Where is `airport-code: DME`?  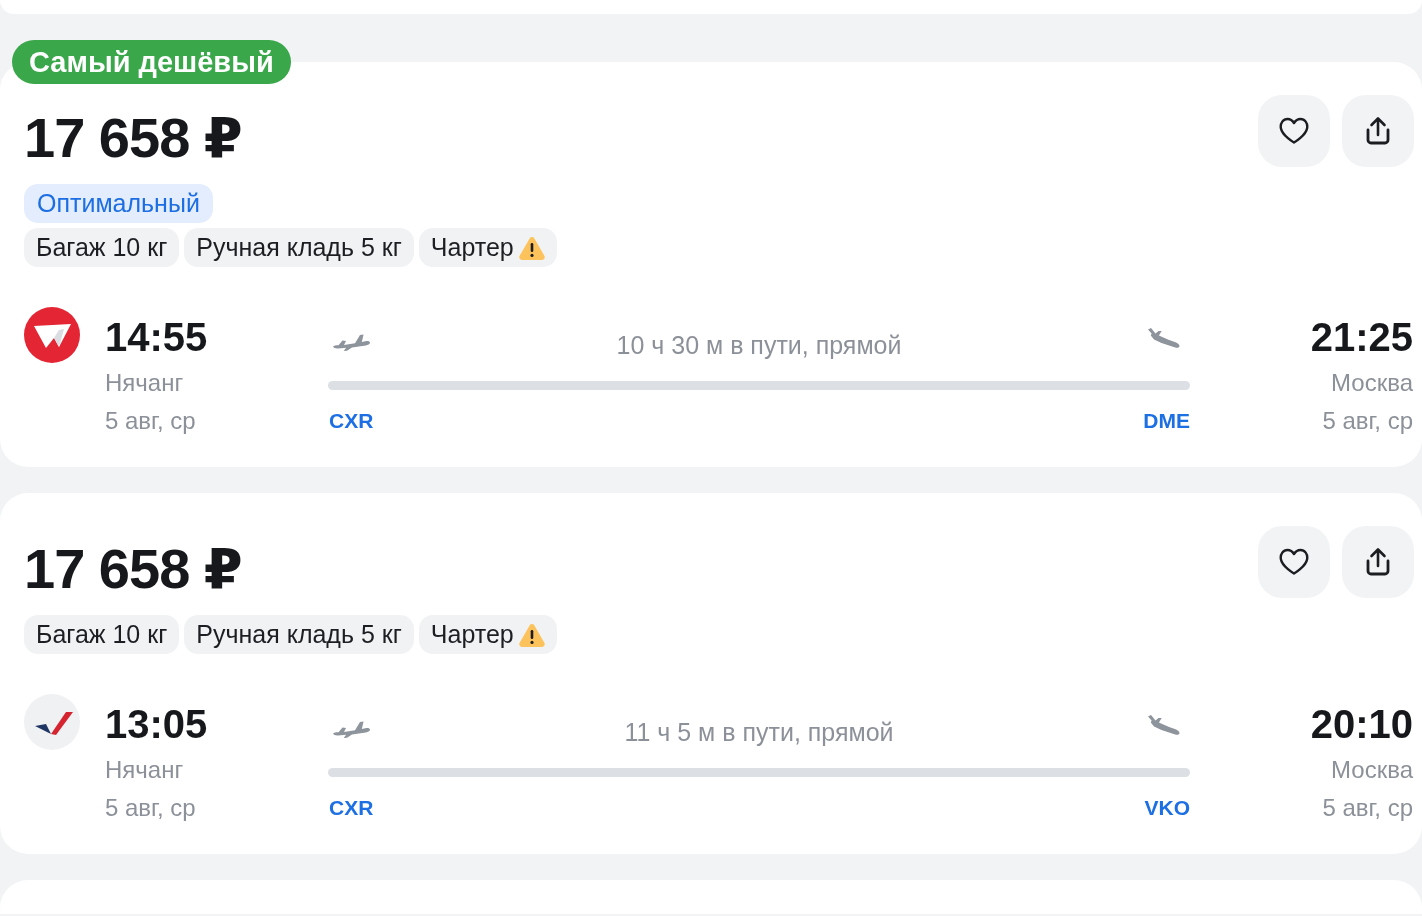 airport-code: DME is located at coordinates (1166, 421).